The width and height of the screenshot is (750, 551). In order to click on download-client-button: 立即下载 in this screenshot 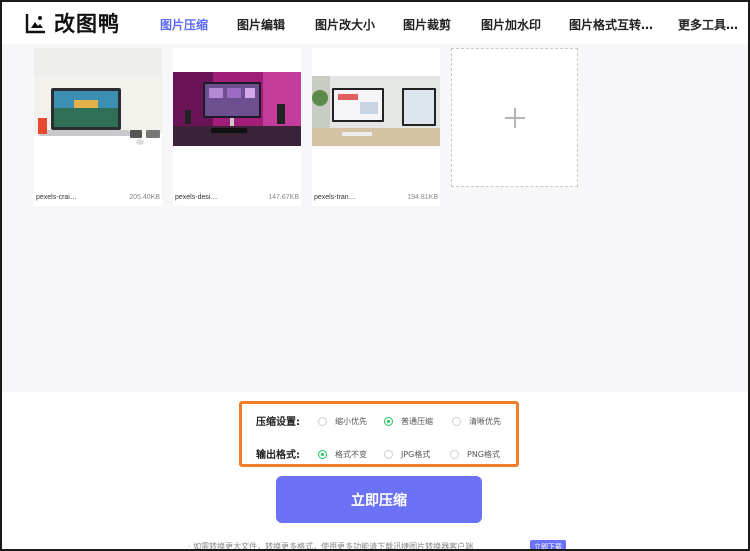, I will do `click(548, 544)`.